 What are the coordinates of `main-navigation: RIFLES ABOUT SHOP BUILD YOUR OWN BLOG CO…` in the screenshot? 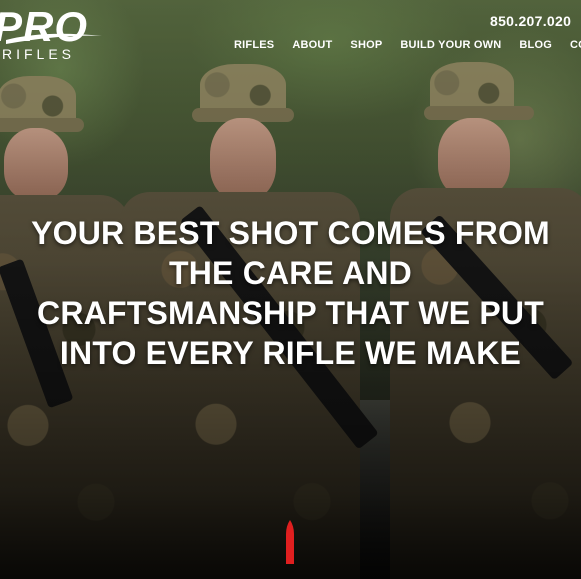 It's located at (407, 45).